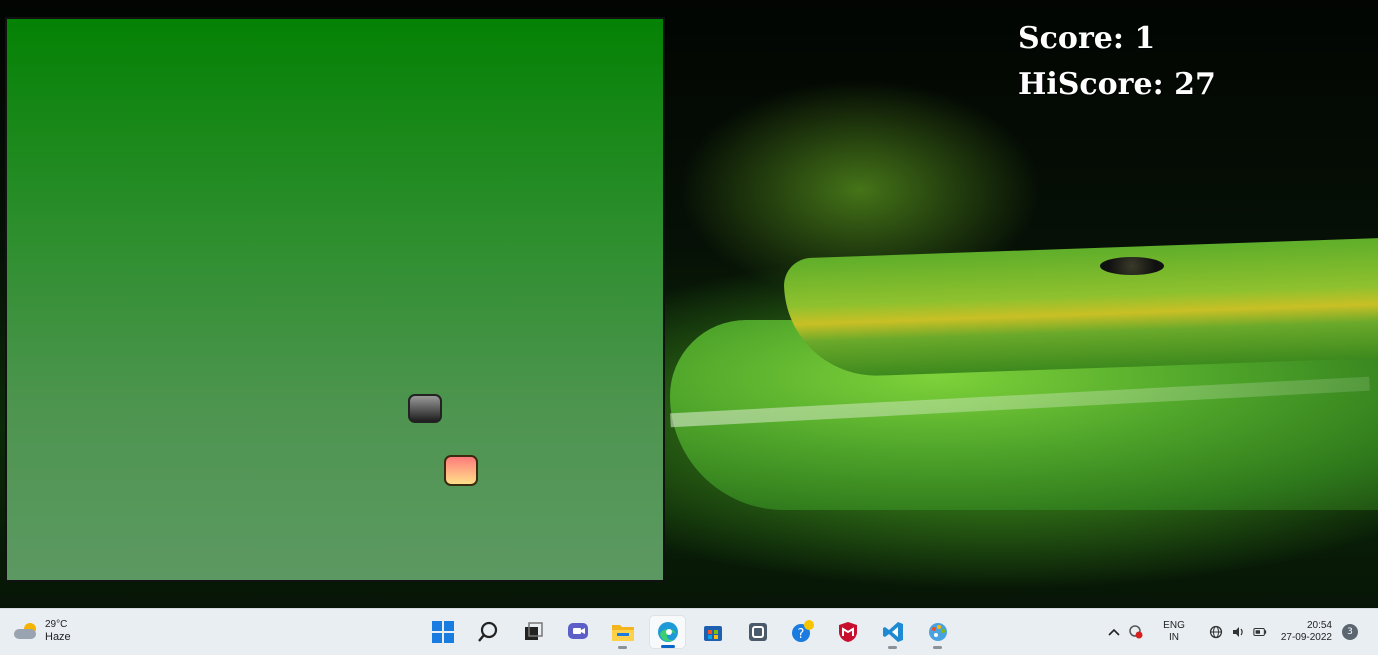 The width and height of the screenshot is (1378, 655). Describe the element at coordinates (26, 631) in the screenshot. I see `weather-cloud-icon` at that location.